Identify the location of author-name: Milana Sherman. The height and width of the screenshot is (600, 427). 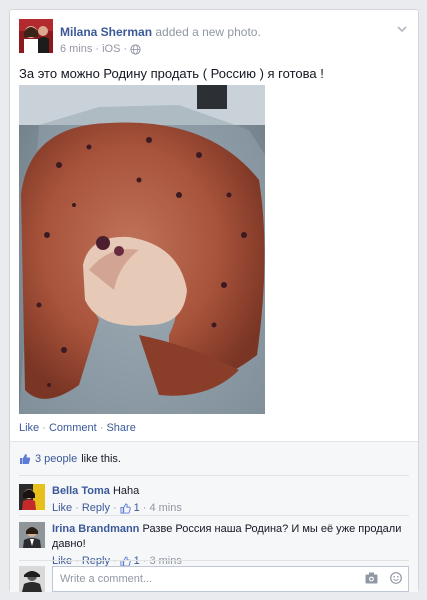
(106, 32).